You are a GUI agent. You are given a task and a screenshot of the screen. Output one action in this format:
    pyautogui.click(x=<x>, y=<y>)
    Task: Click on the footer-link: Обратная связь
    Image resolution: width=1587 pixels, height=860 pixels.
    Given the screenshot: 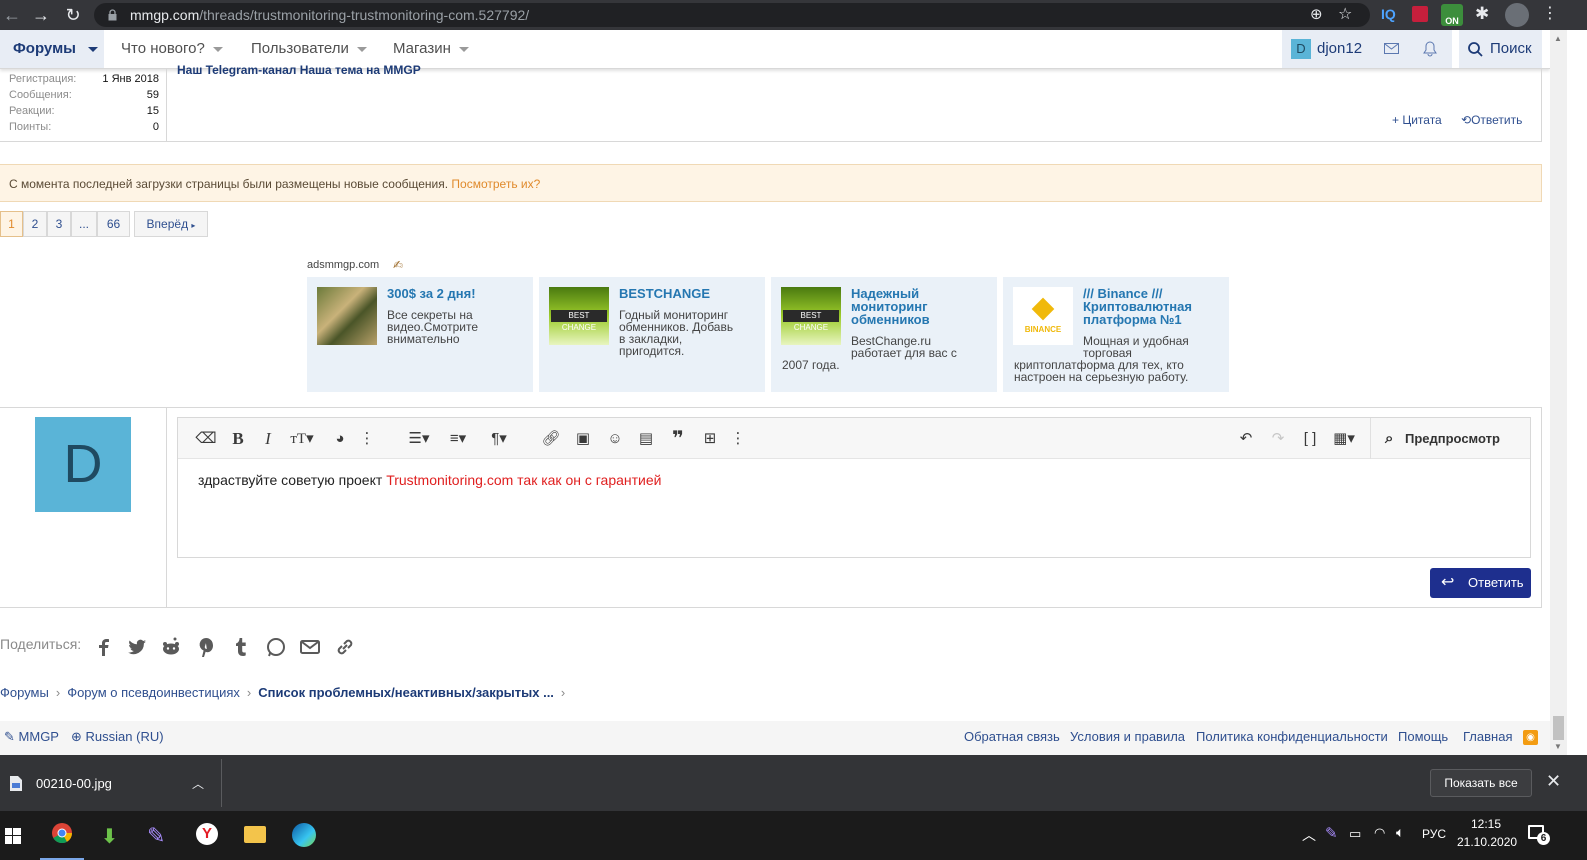 What is the action you would take?
    pyautogui.click(x=1012, y=736)
    